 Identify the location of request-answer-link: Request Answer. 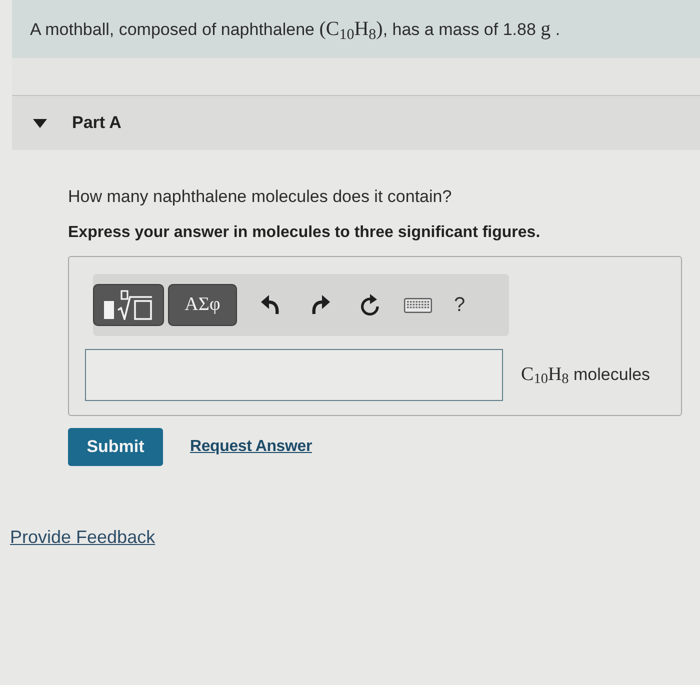
(251, 447).